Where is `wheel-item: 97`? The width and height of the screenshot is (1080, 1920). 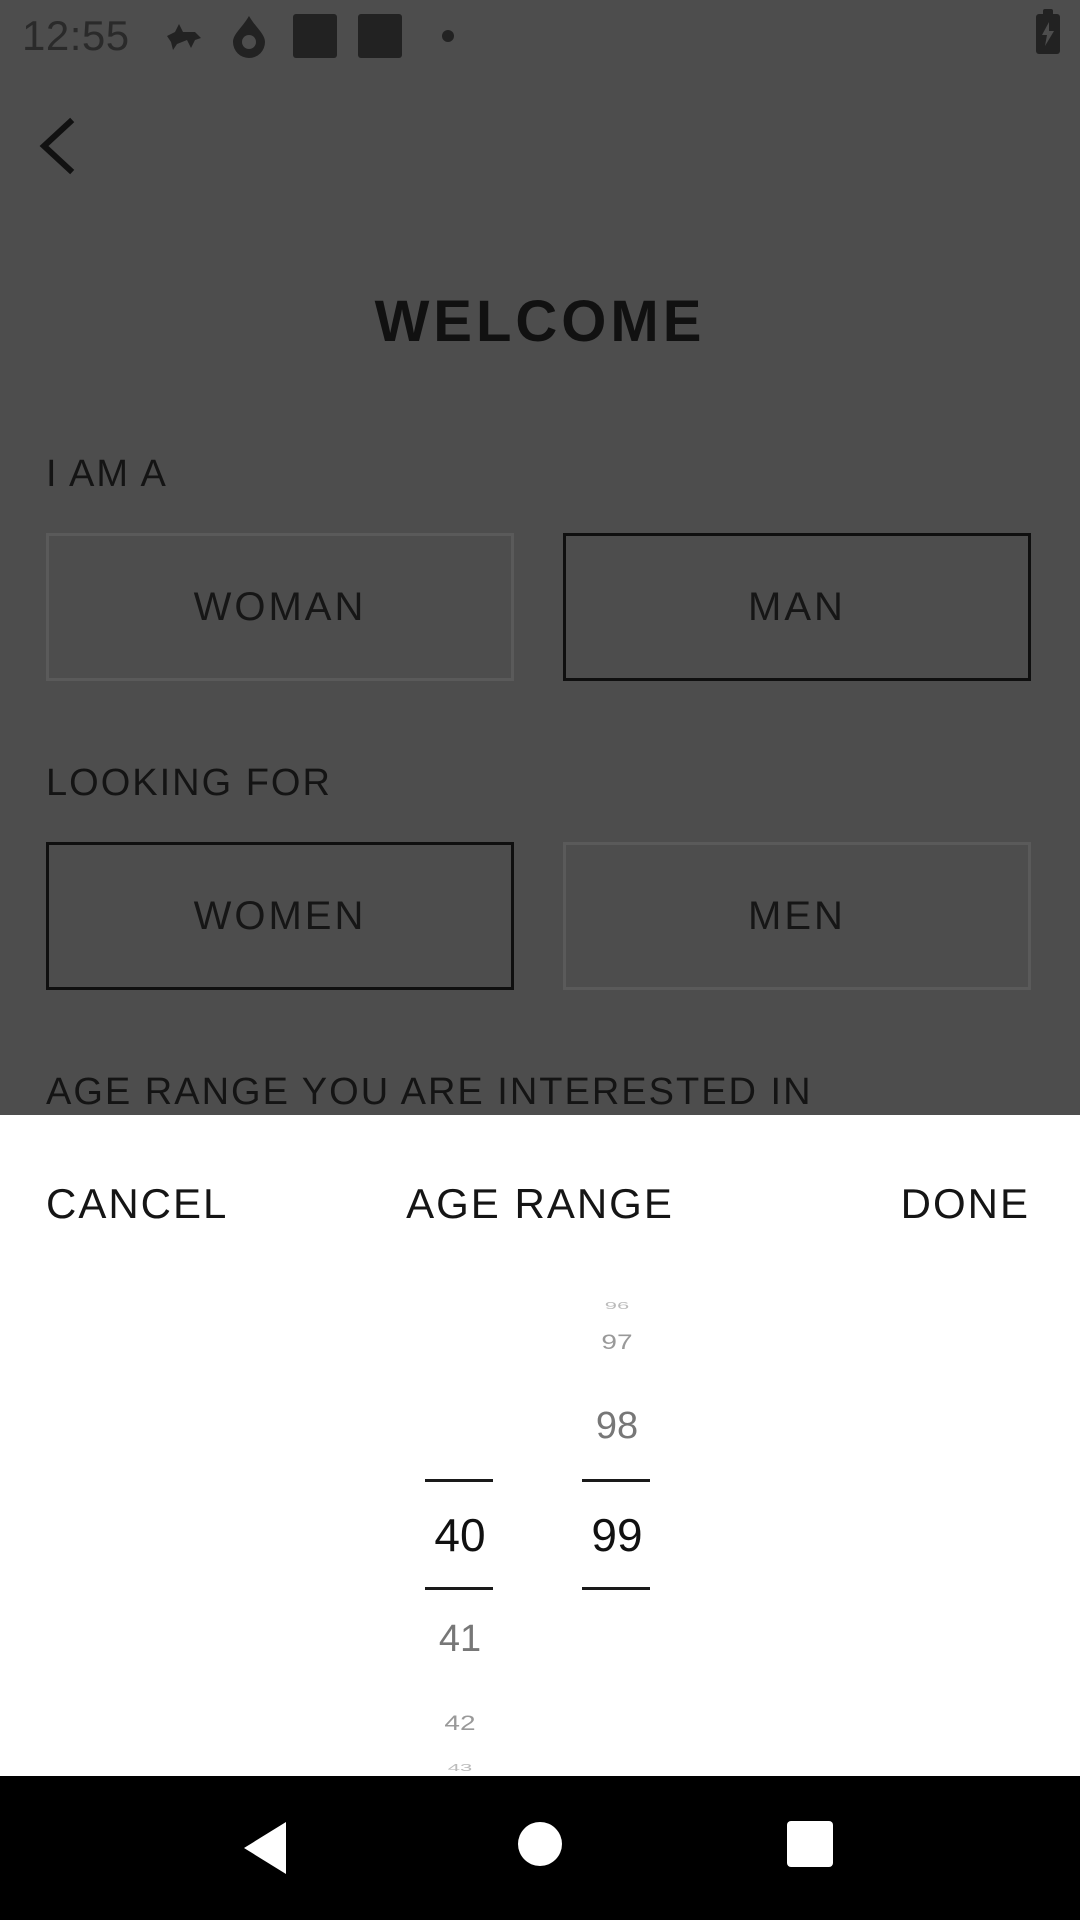
wheel-item: 97 is located at coordinates (617, 1342).